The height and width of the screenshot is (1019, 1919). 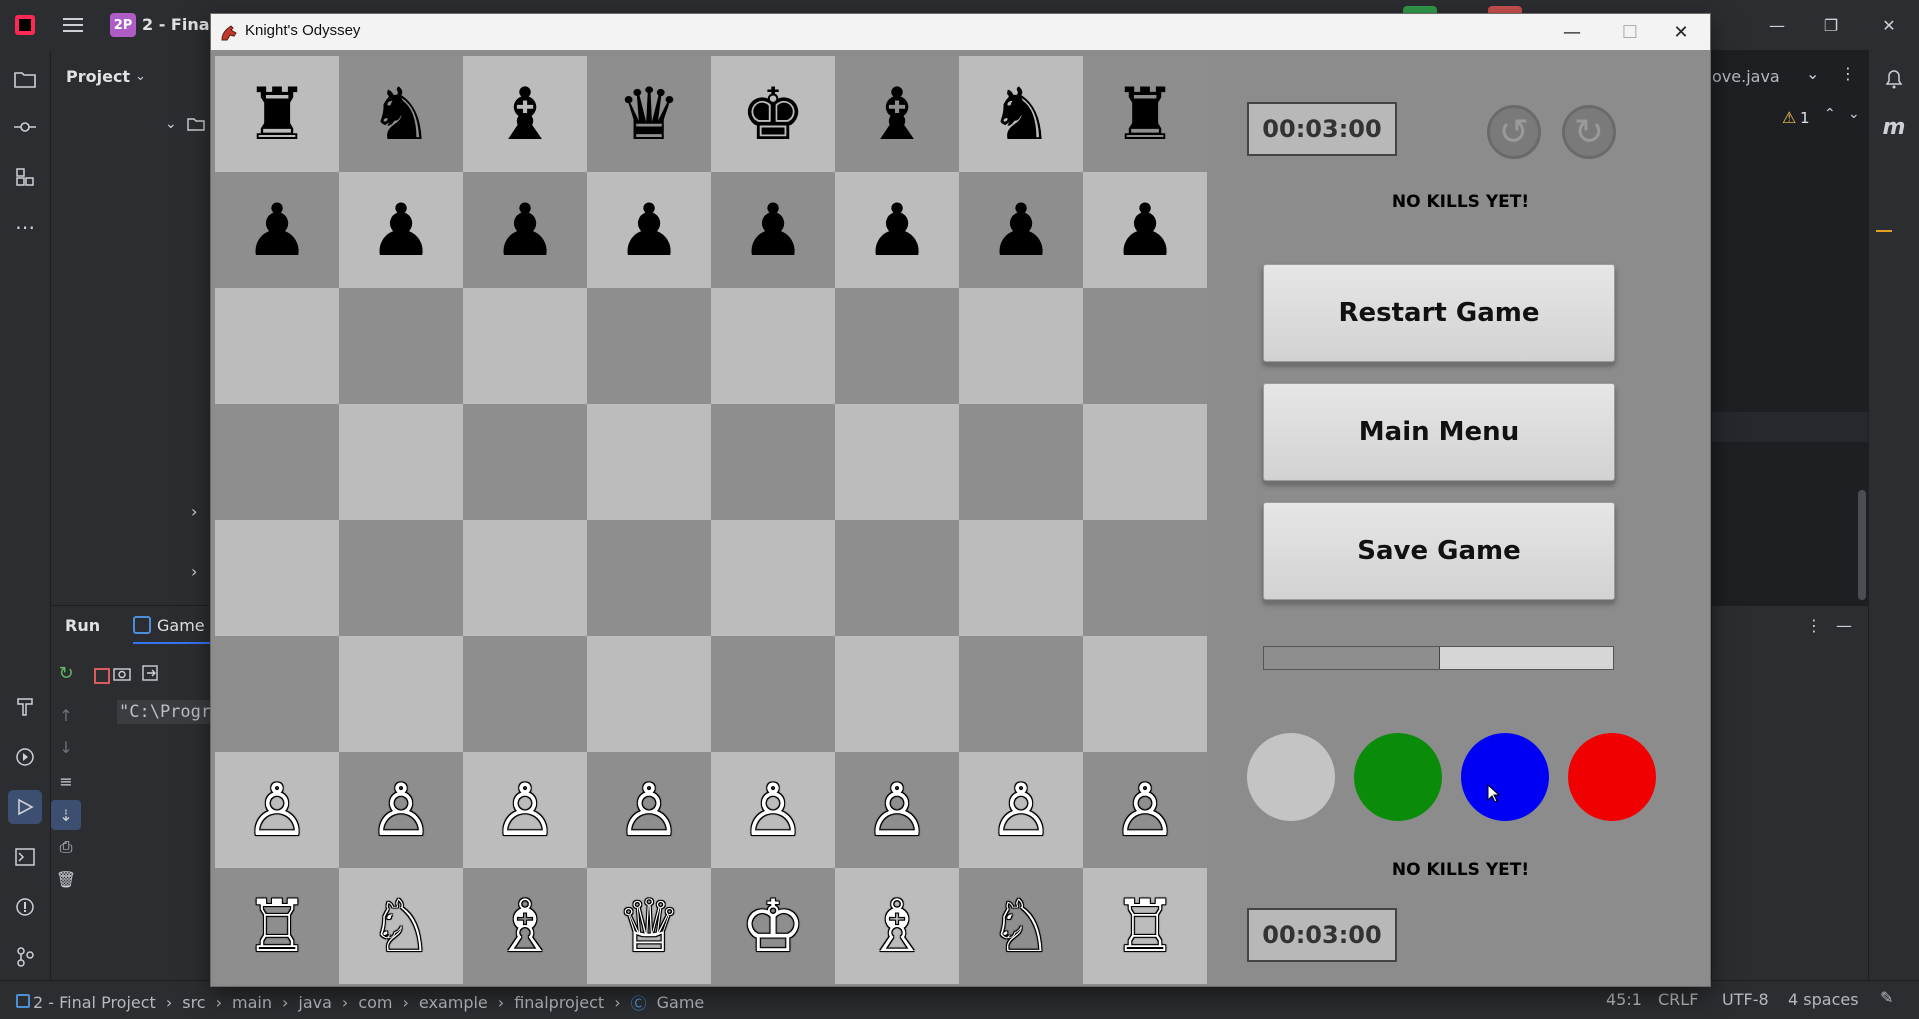 What do you see at coordinates (25, 227) in the screenshot?
I see `more-tools-icon: ⋯` at bounding box center [25, 227].